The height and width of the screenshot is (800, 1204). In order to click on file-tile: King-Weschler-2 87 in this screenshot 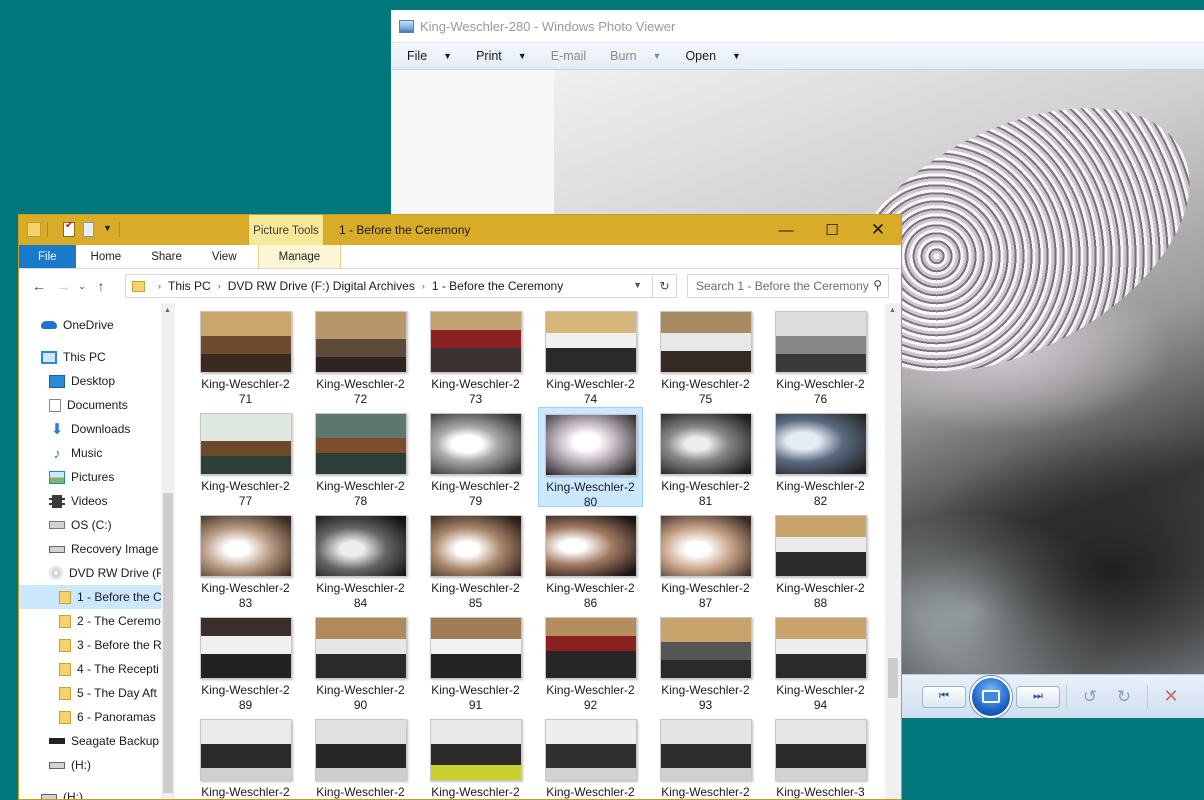, I will do `click(705, 559)`.